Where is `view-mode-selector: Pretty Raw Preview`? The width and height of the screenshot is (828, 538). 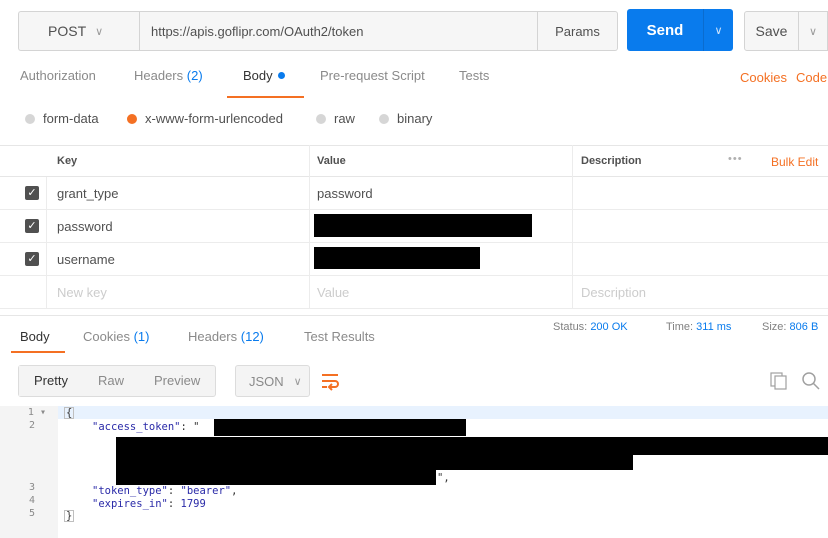 view-mode-selector: Pretty Raw Preview is located at coordinates (117, 381).